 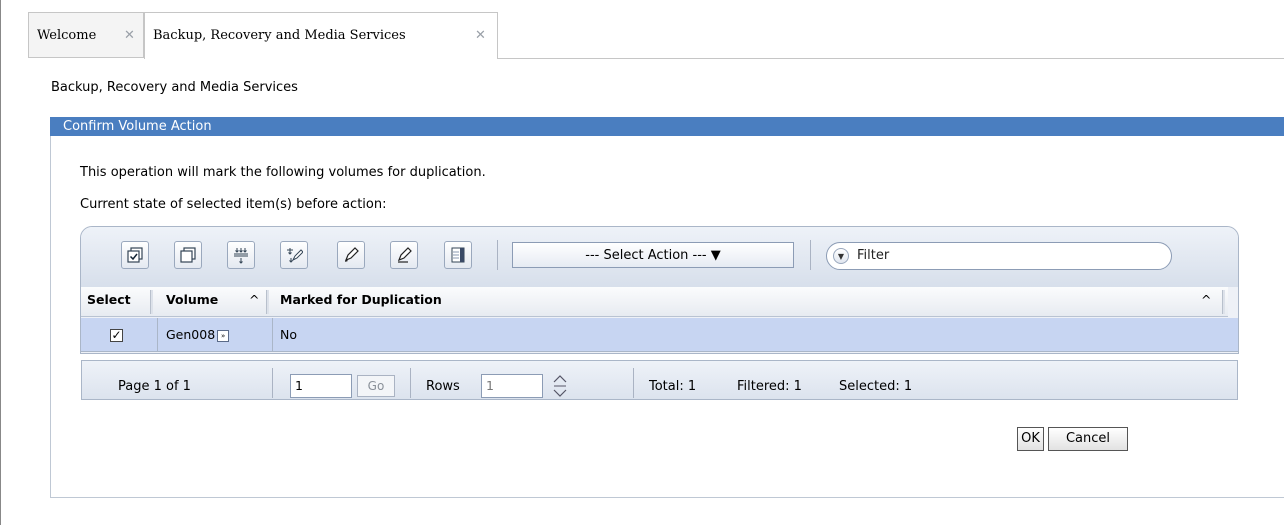 What do you see at coordinates (288, 334) in the screenshot?
I see `marked-cell: No` at bounding box center [288, 334].